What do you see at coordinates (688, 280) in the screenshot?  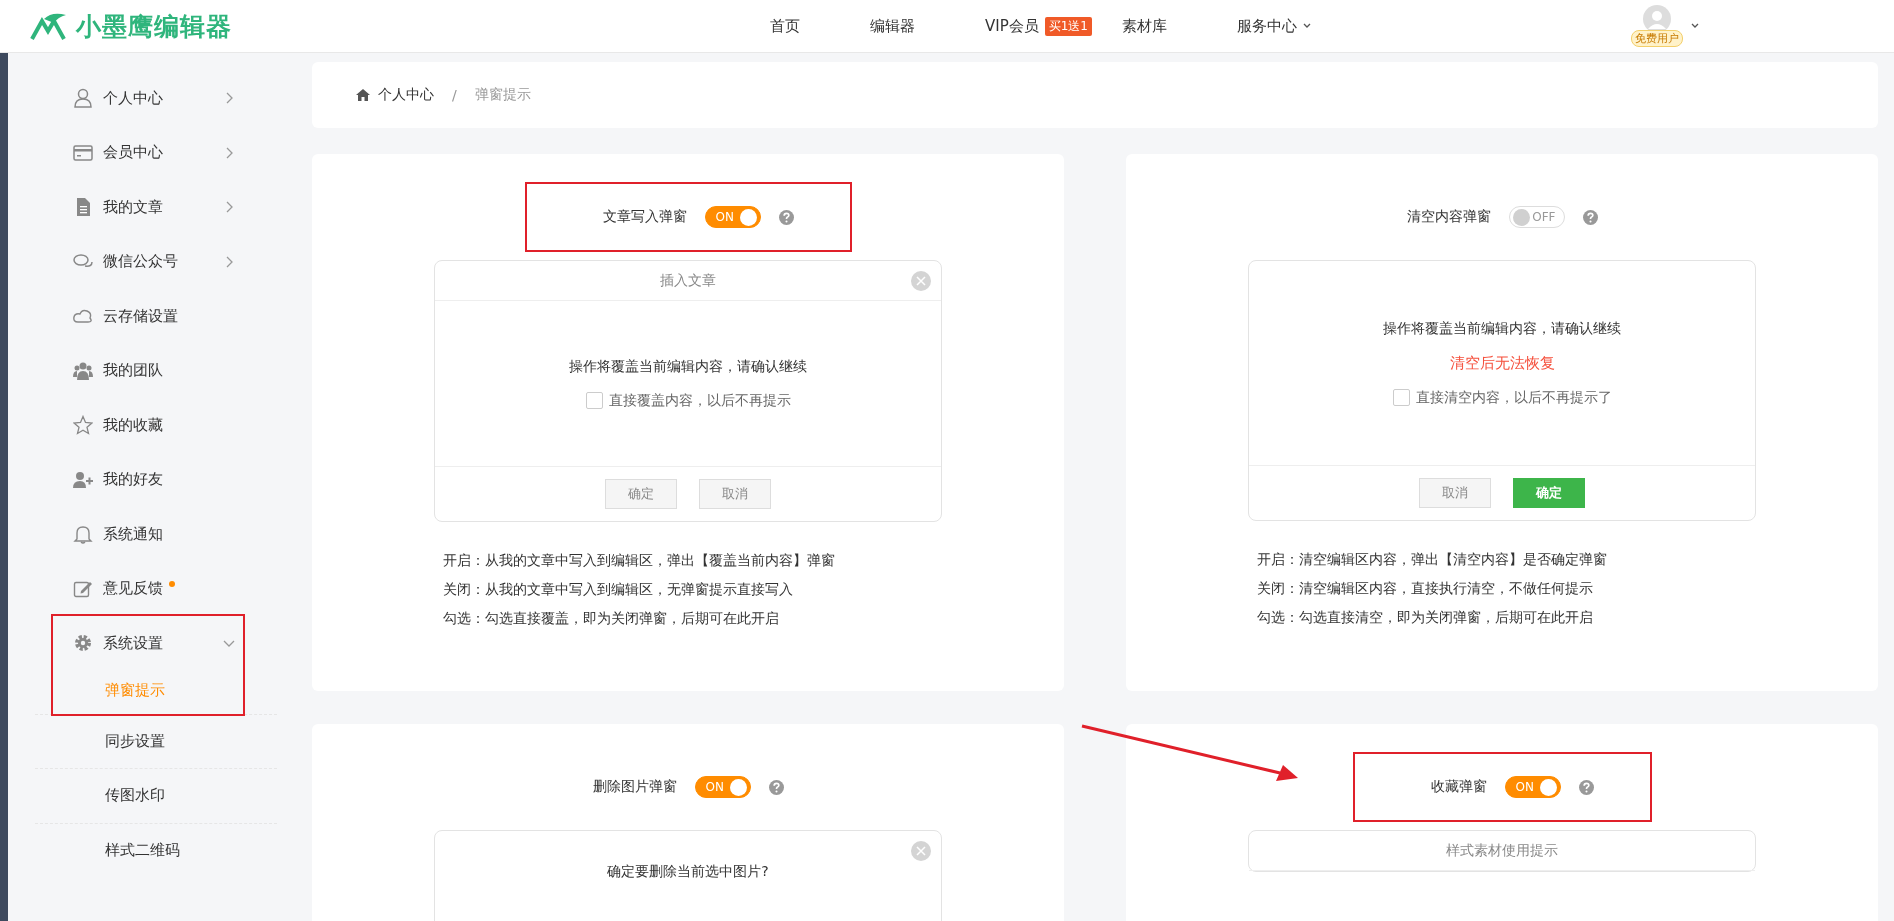 I see `dialog-title: 插入文章` at bounding box center [688, 280].